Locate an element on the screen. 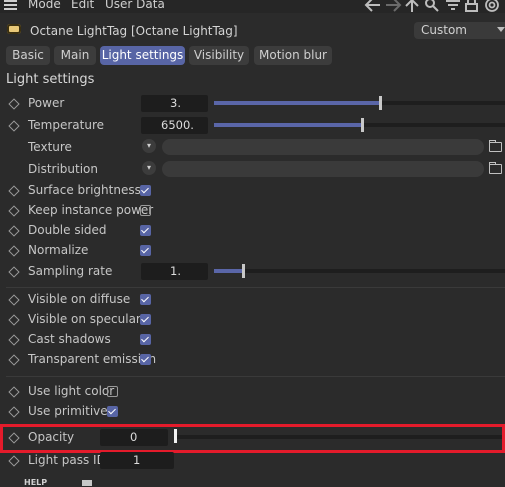 The image size is (505, 487). normalize-checkbox is located at coordinates (145, 250).